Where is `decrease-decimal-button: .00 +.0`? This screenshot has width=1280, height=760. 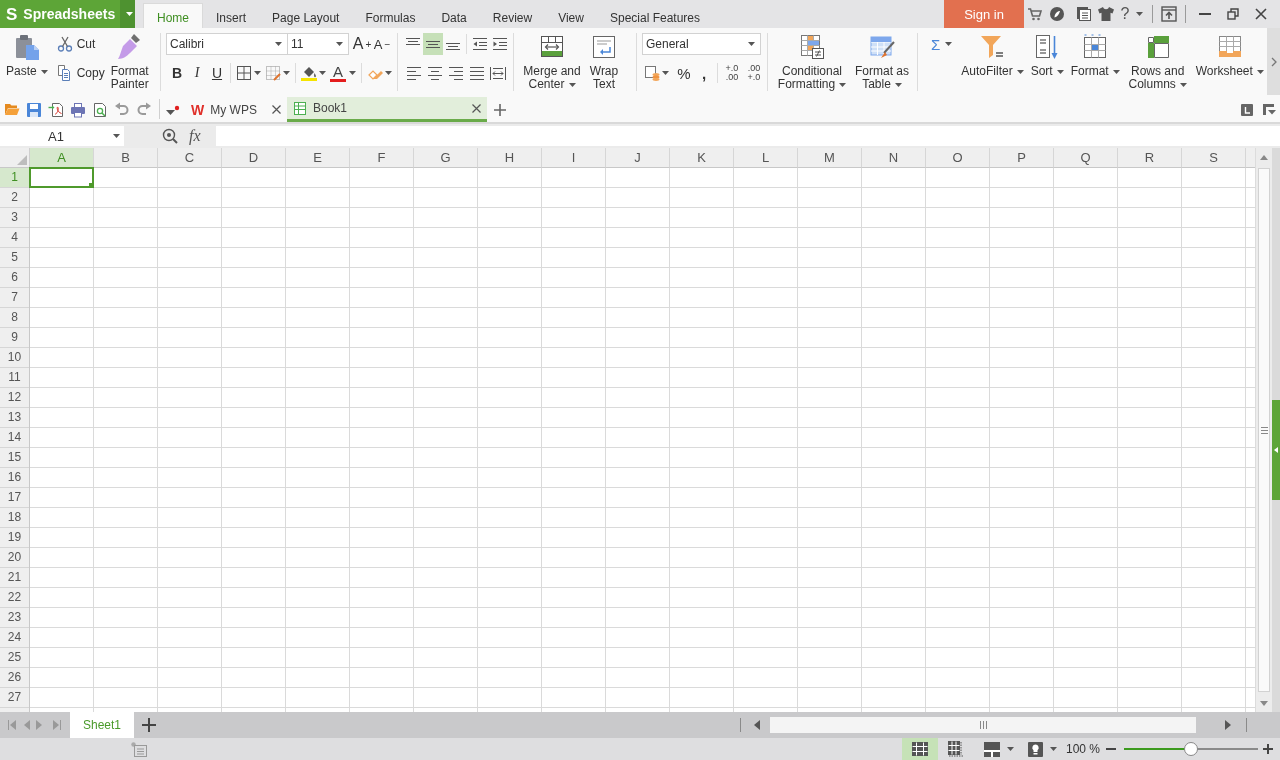
decrease-decimal-button: .00 +.0 is located at coordinates (754, 73).